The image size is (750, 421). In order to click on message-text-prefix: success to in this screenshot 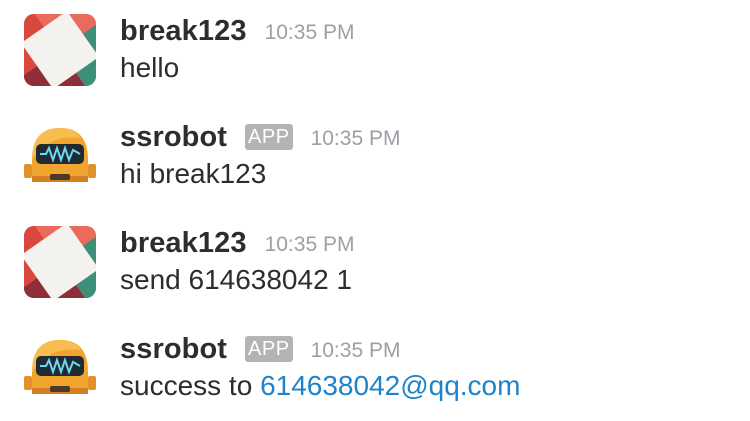, I will do `click(190, 385)`.